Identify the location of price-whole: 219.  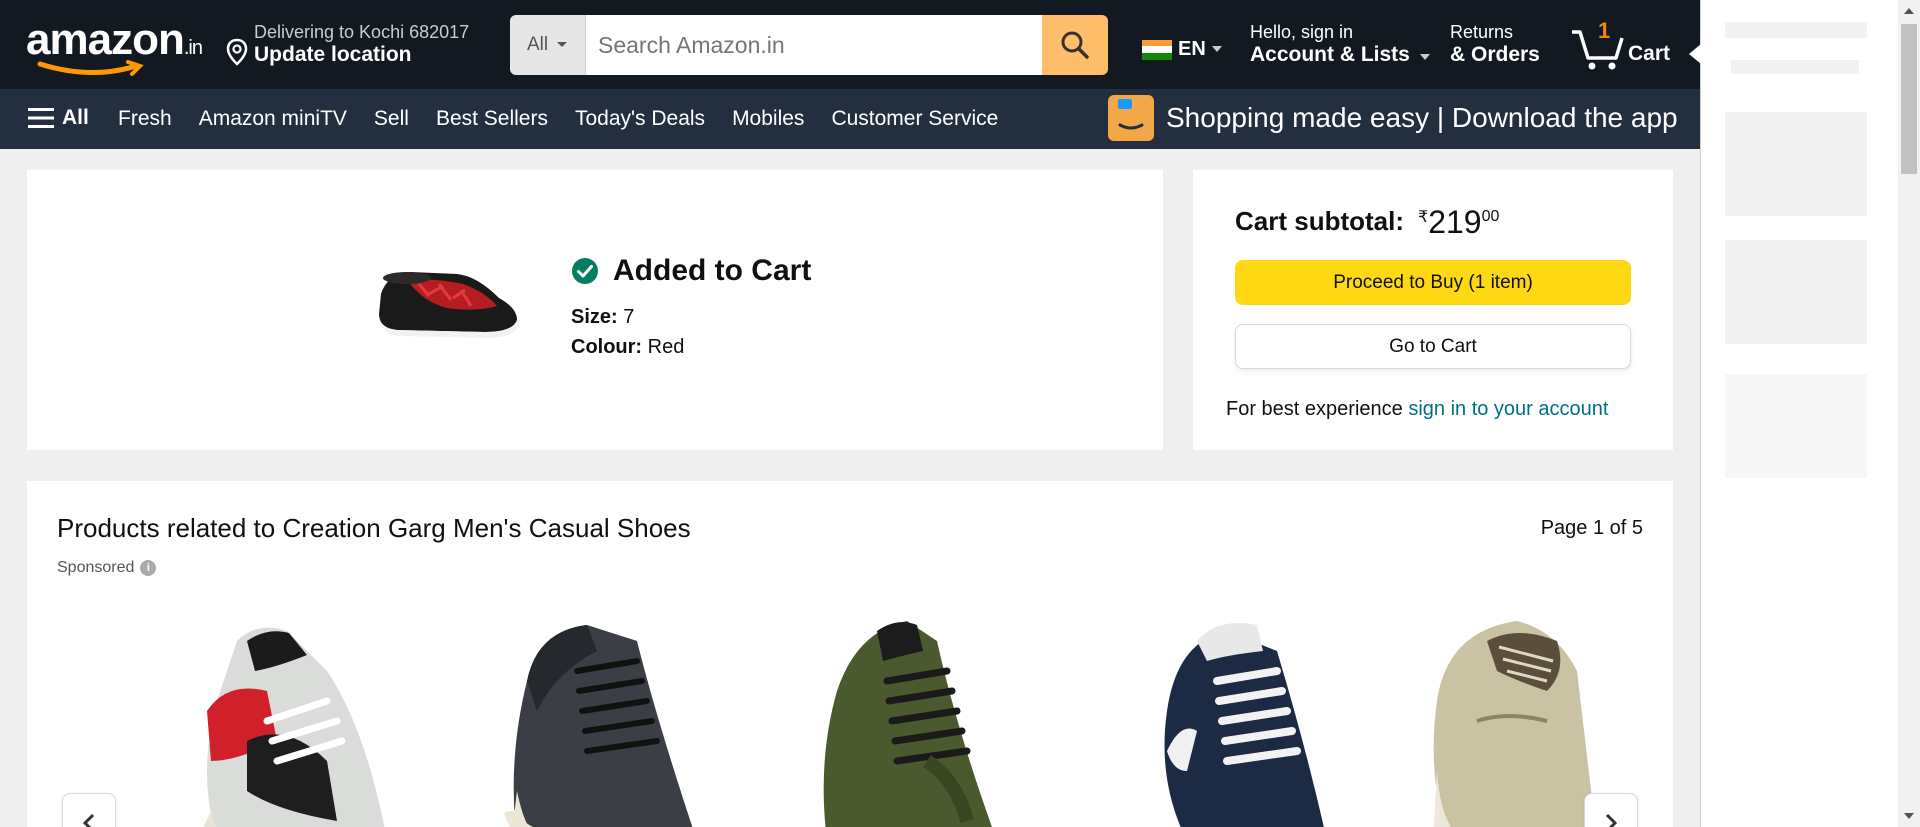
(1455, 222).